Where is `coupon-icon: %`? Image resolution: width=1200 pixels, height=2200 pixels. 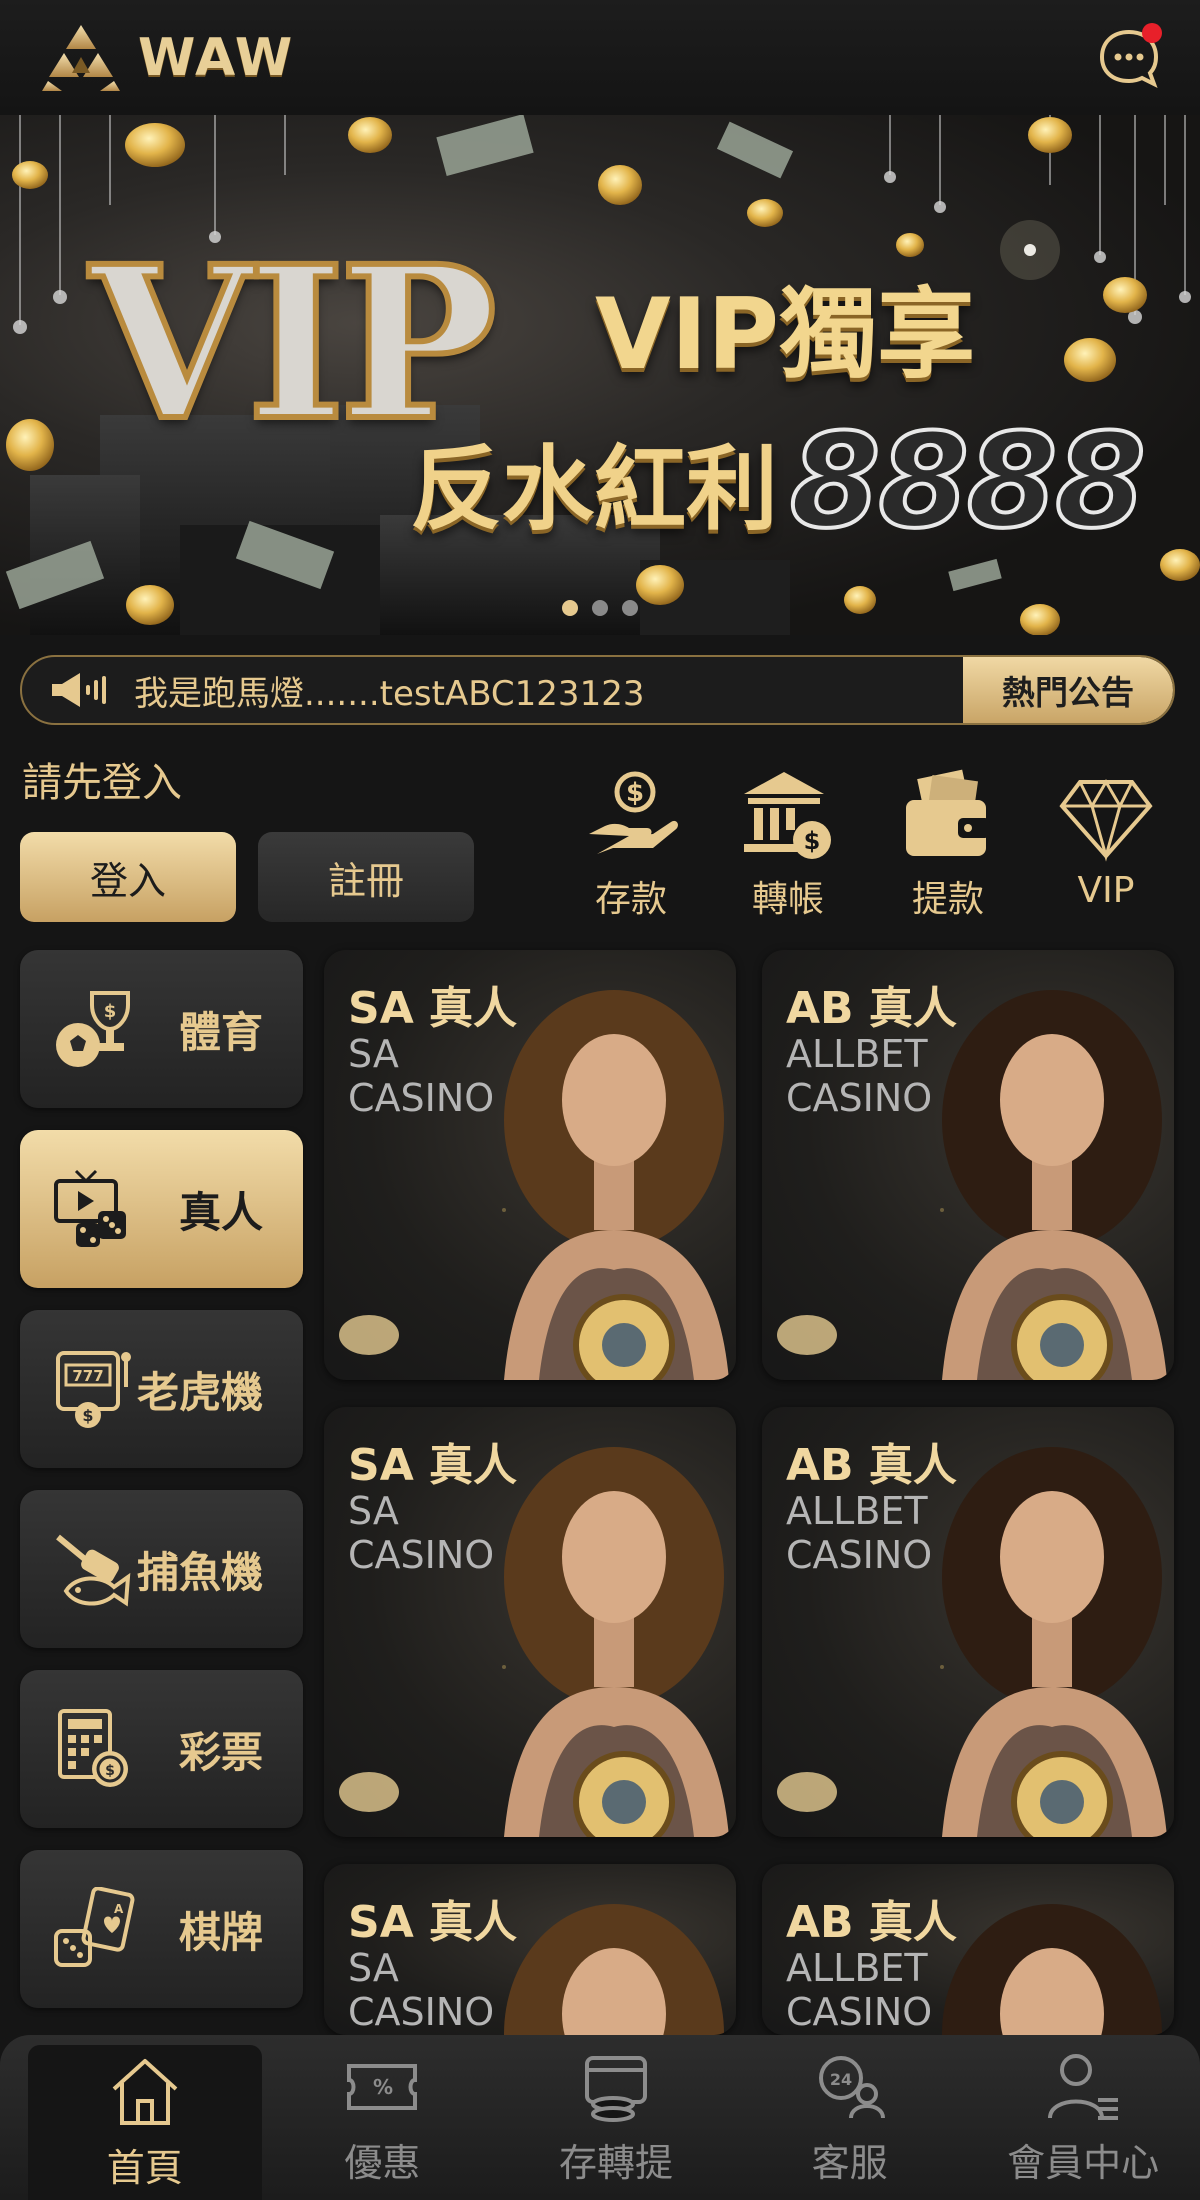
coupon-icon: % is located at coordinates (382, 2087).